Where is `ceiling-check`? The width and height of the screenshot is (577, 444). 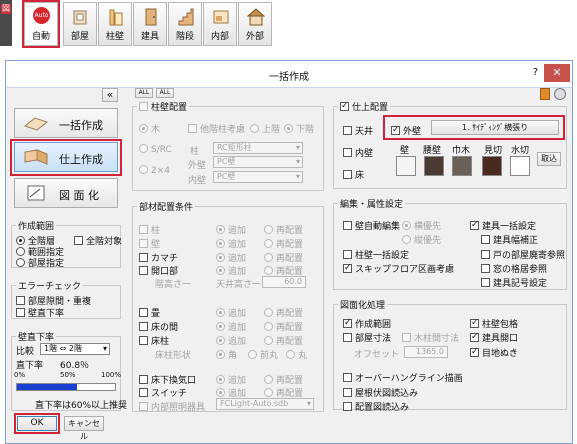 ceiling-check is located at coordinates (347, 130).